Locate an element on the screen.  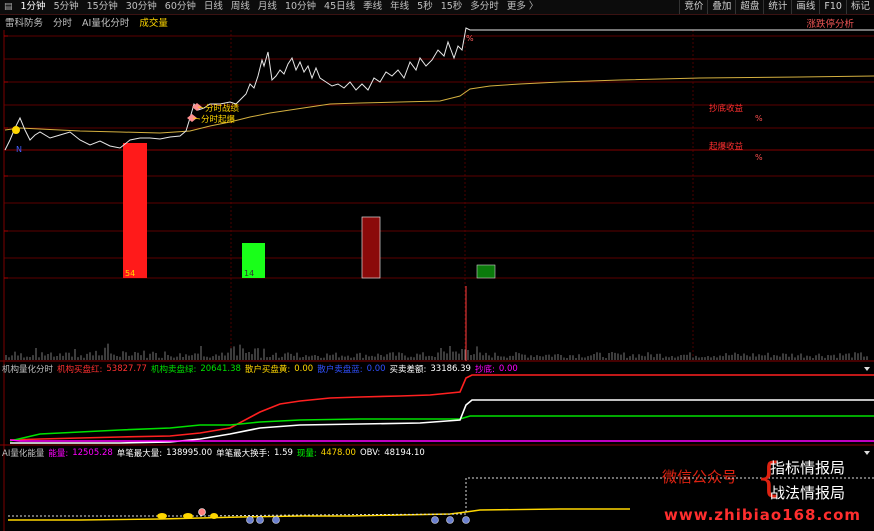
volume-bars is located at coordinates (436, 351).